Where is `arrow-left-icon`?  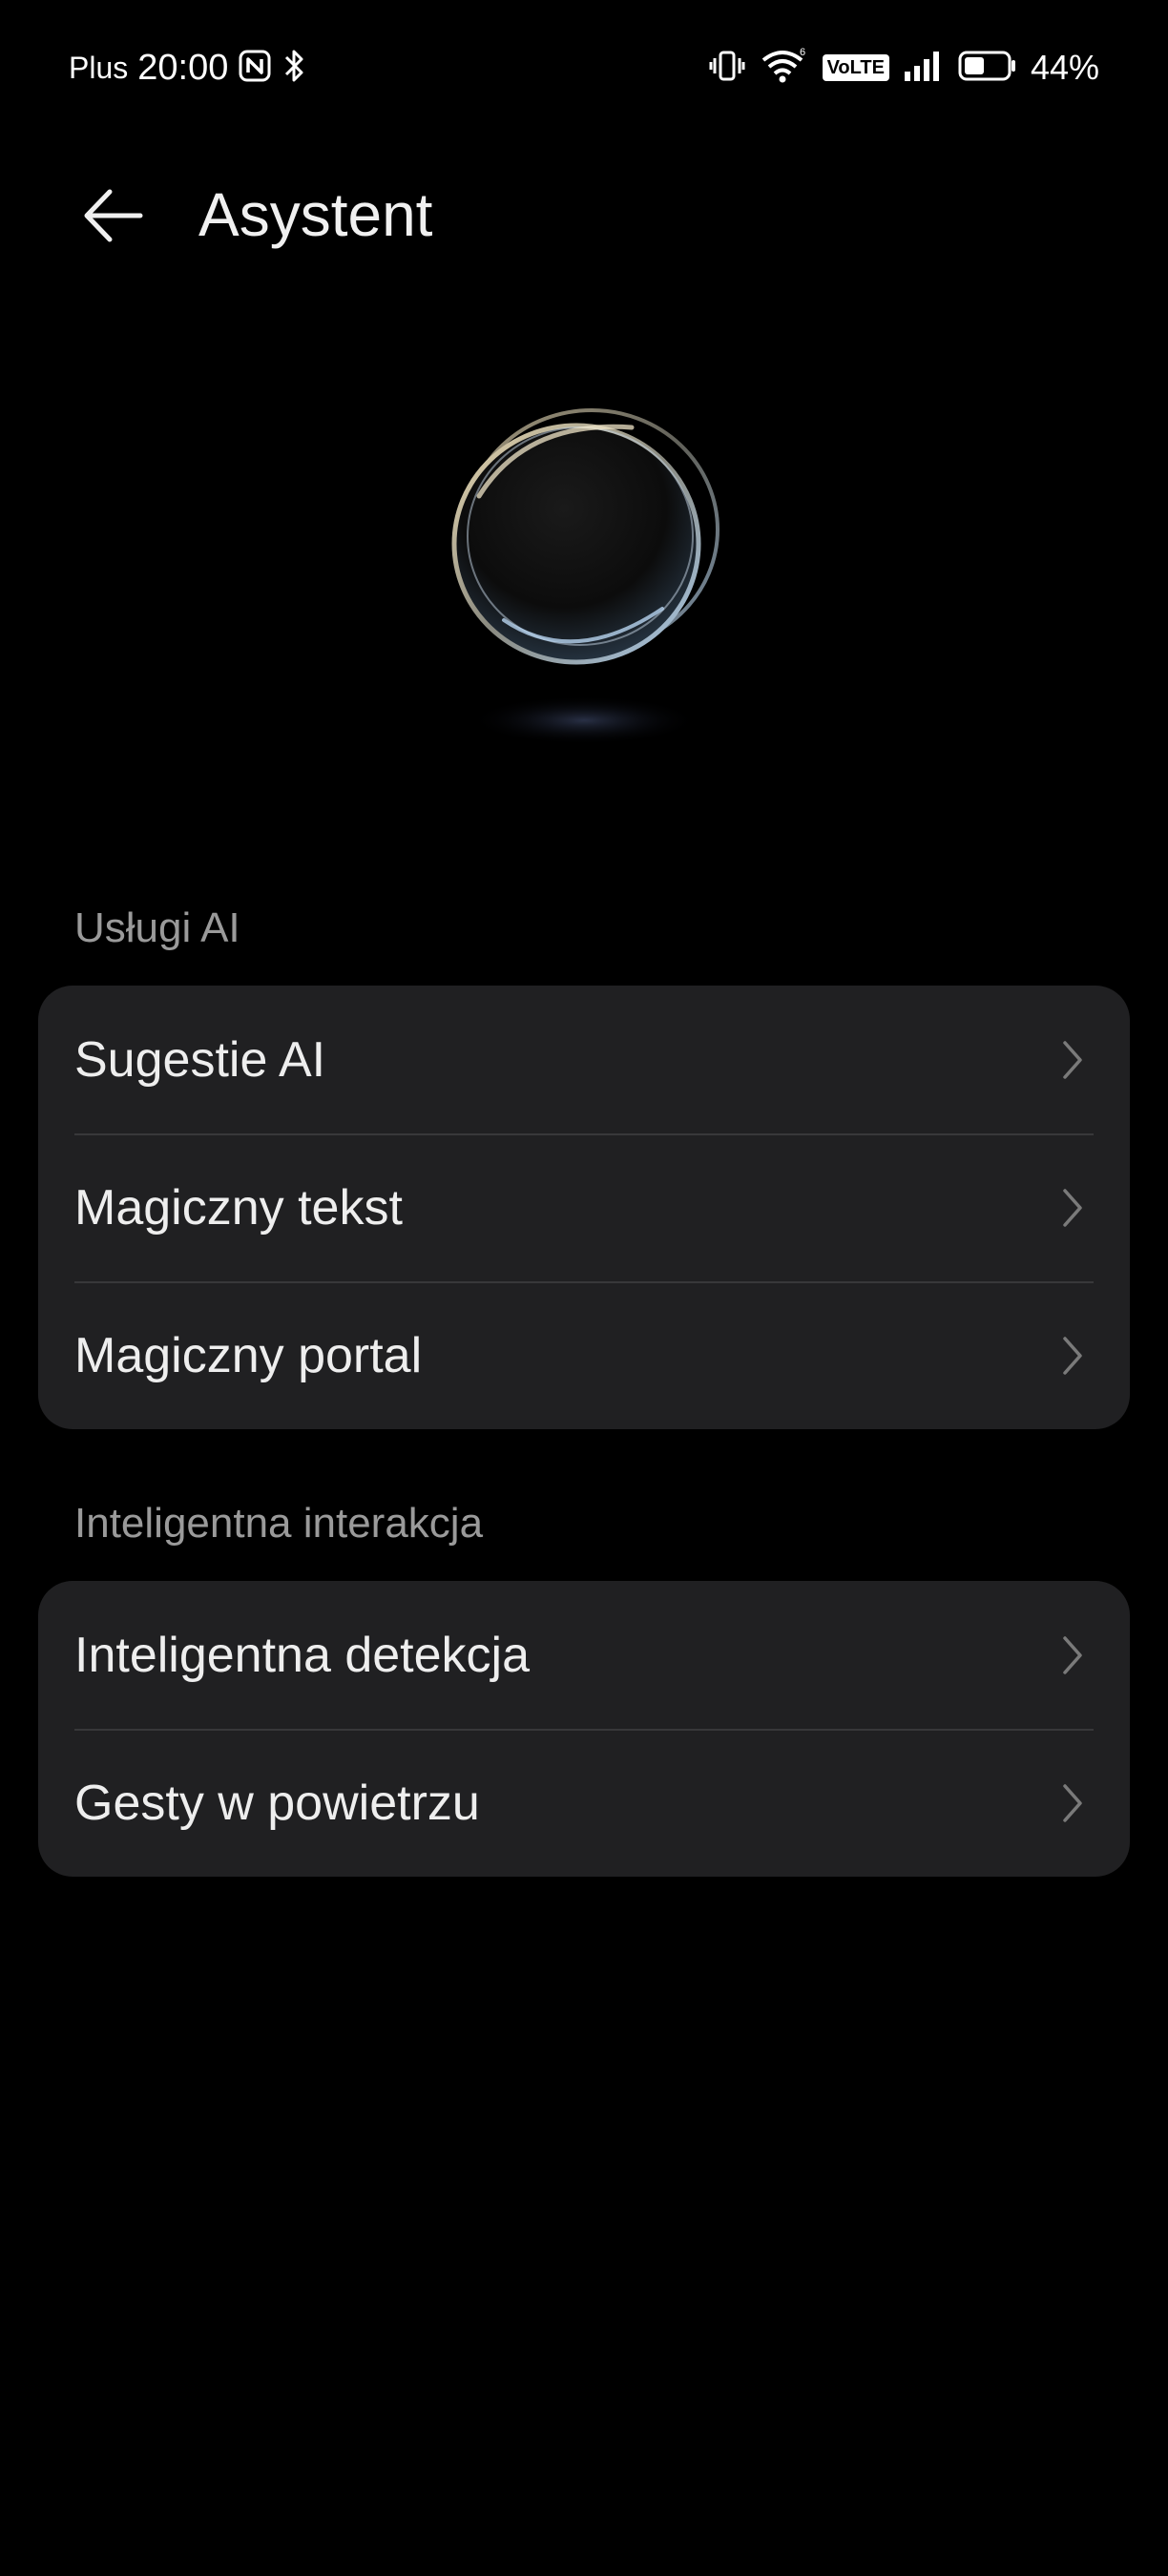 arrow-left-icon is located at coordinates (113, 215).